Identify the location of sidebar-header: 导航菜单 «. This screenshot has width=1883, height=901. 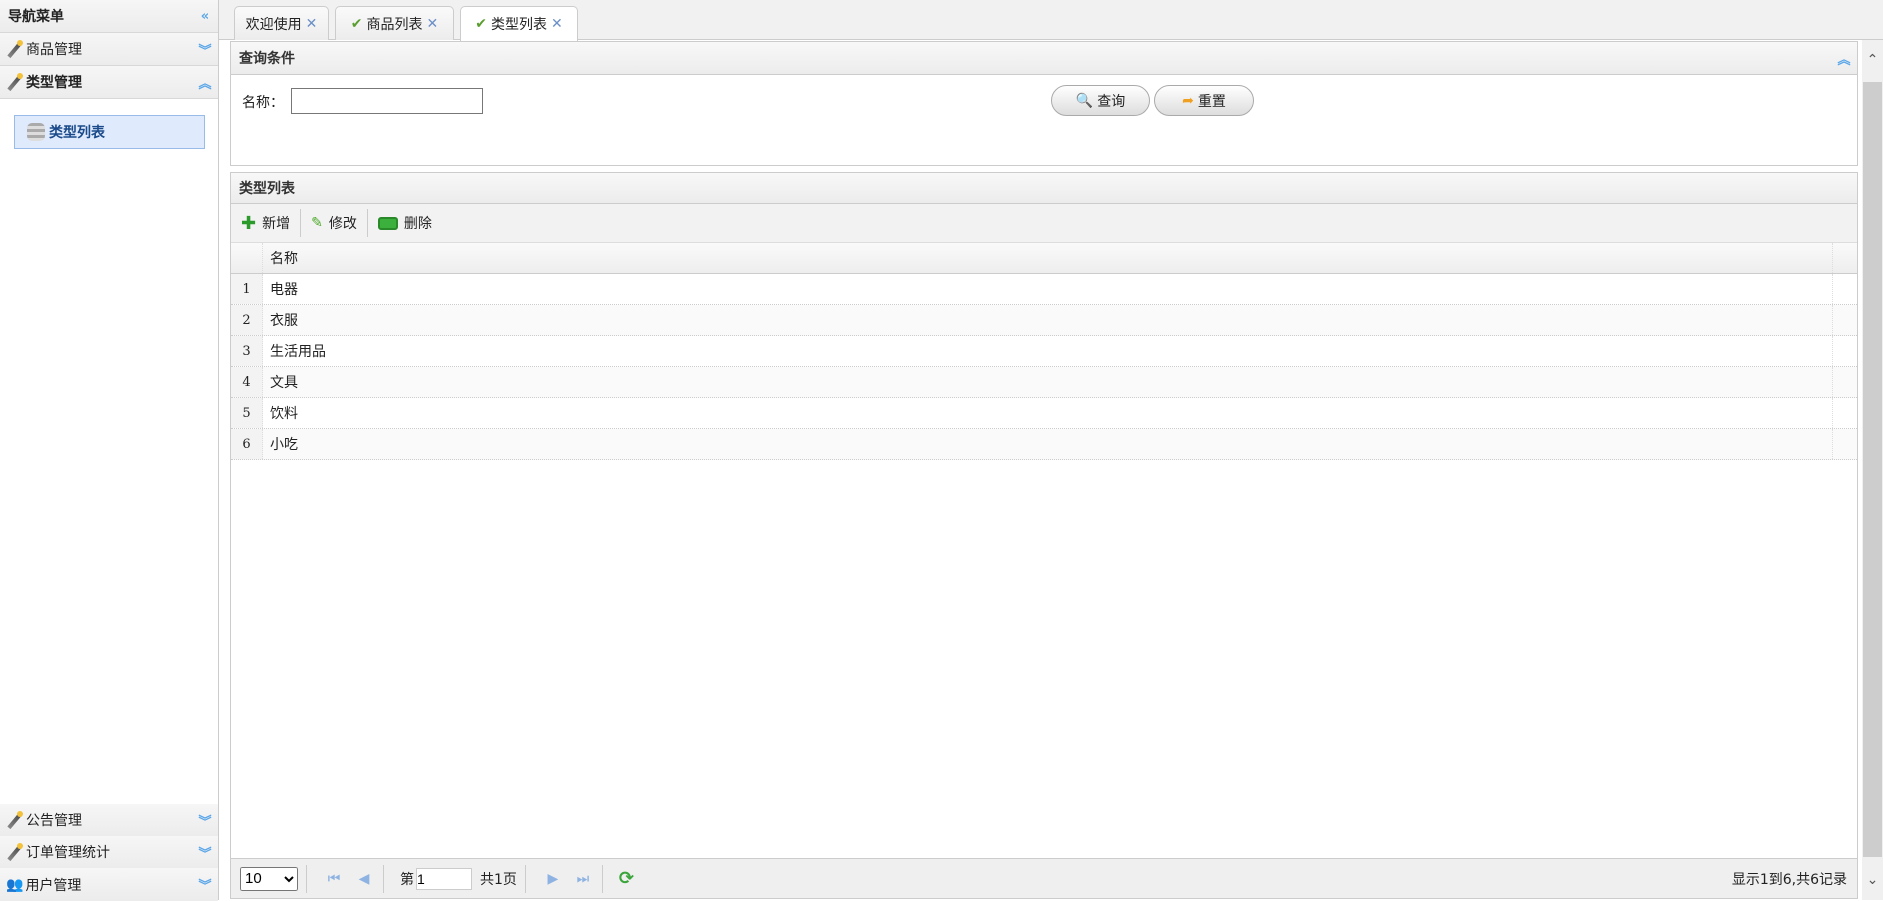
(109, 16).